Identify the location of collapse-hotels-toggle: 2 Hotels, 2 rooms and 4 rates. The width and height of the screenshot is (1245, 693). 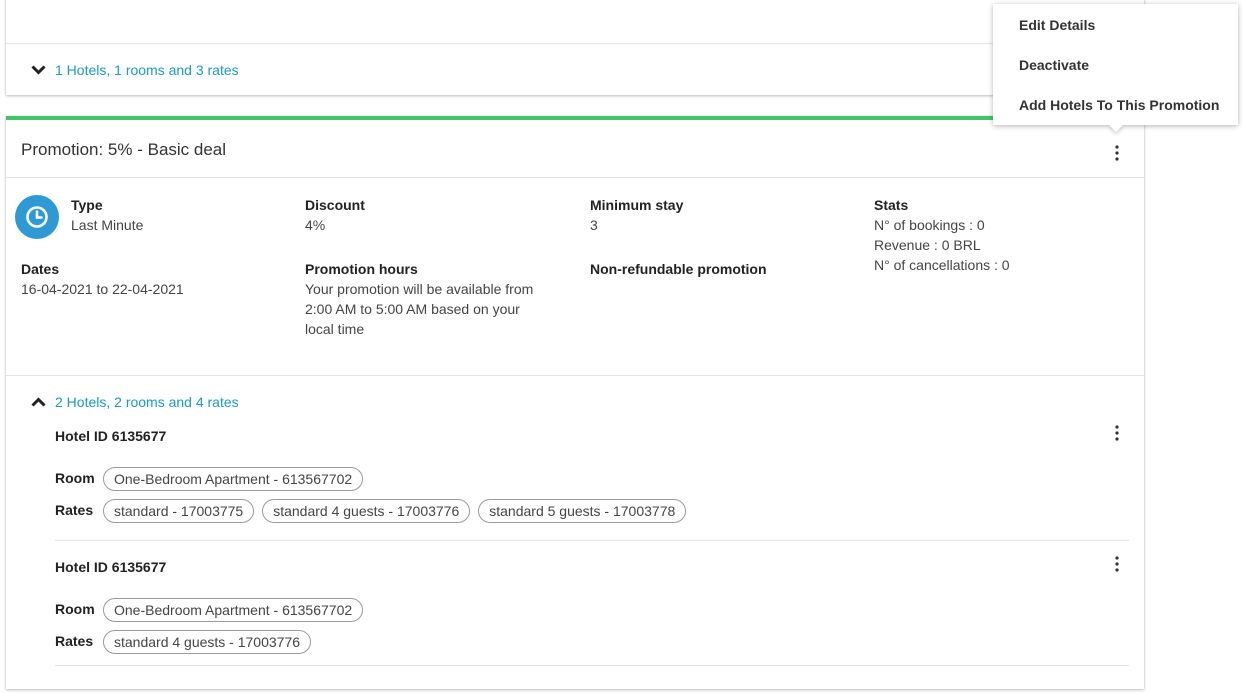
(135, 402).